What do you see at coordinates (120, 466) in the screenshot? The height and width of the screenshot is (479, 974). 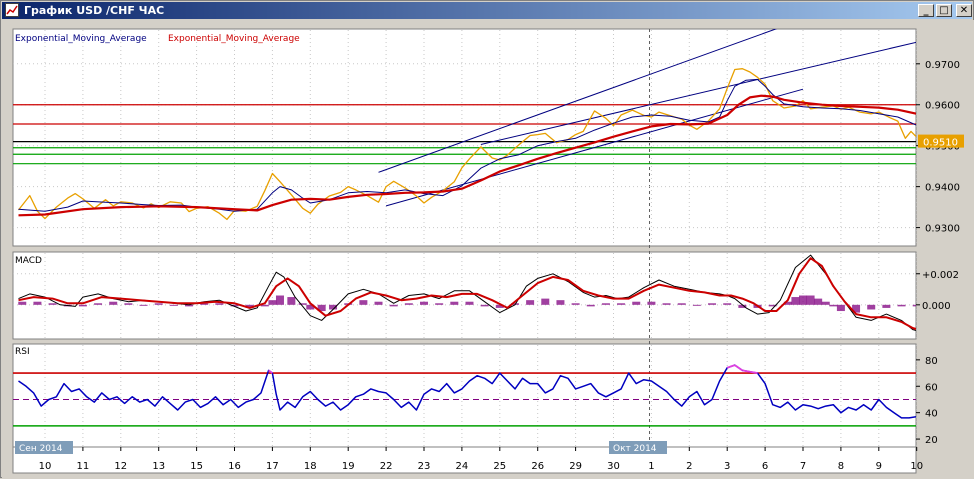 I see `time-tick-label: 12` at bounding box center [120, 466].